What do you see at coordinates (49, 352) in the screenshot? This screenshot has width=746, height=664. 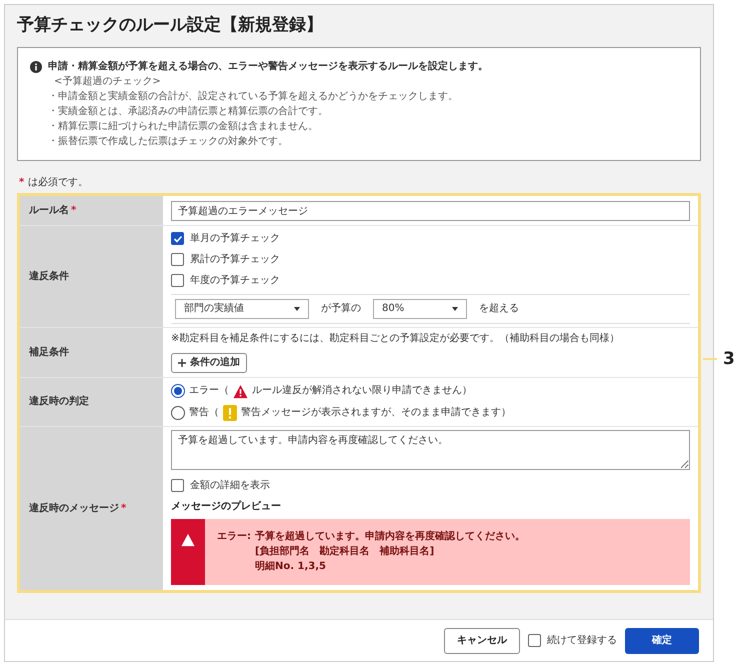 I see `label-text: 補足条件` at bounding box center [49, 352].